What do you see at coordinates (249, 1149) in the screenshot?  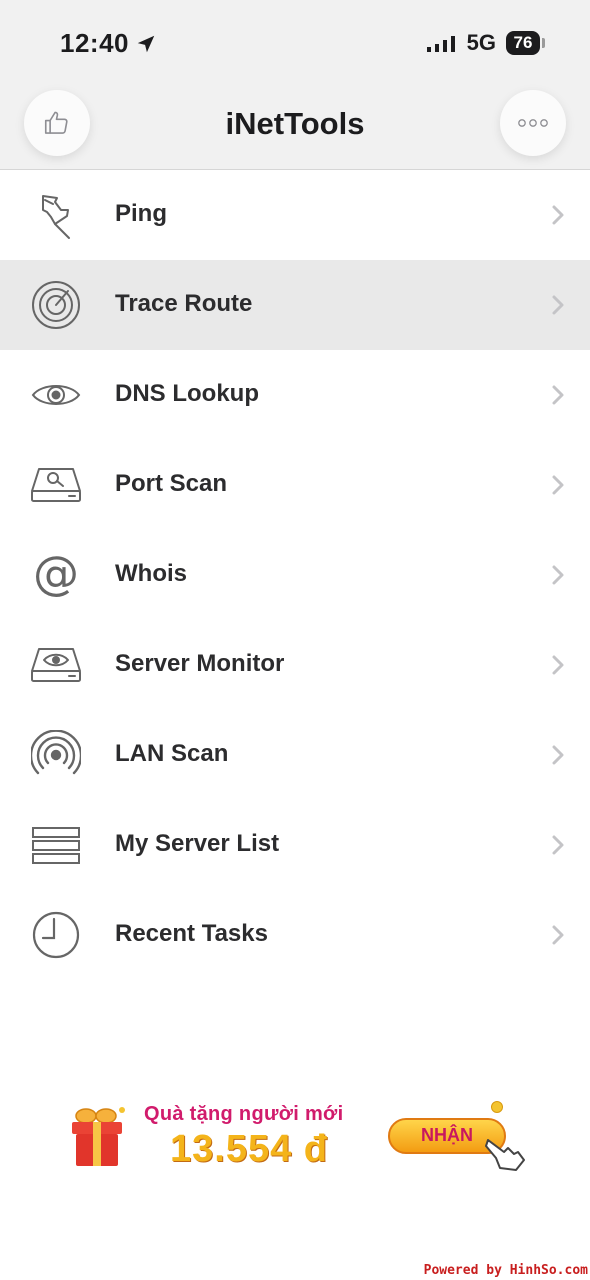 I see `banner-amount: 13.554 đ` at bounding box center [249, 1149].